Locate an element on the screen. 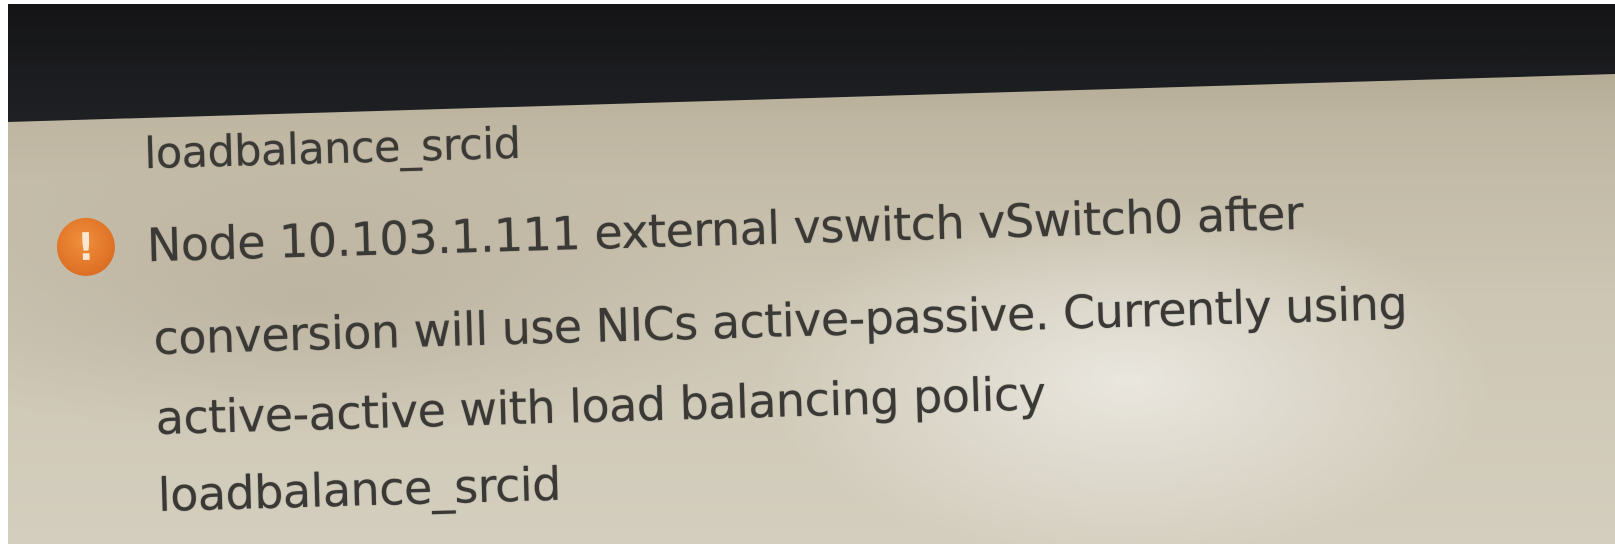 The height and width of the screenshot is (544, 1615). alert-message-line-4: loadbalance_srcid is located at coordinates (359, 489).